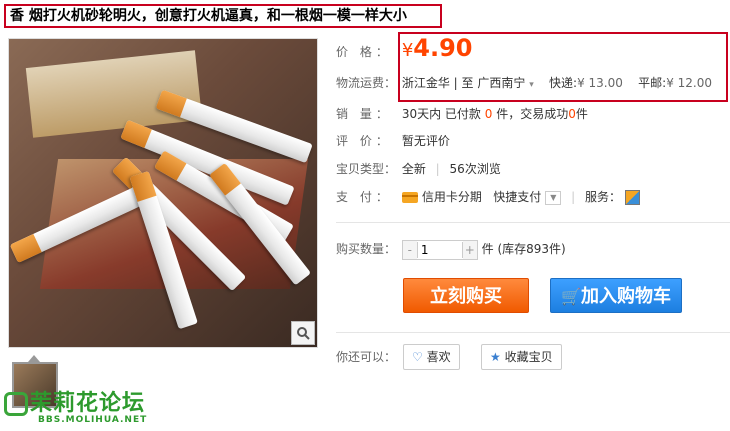 The width and height of the screenshot is (730, 431). What do you see at coordinates (366, 169) in the screenshot?
I see `item-type-label: 宝贝类型：` at bounding box center [366, 169].